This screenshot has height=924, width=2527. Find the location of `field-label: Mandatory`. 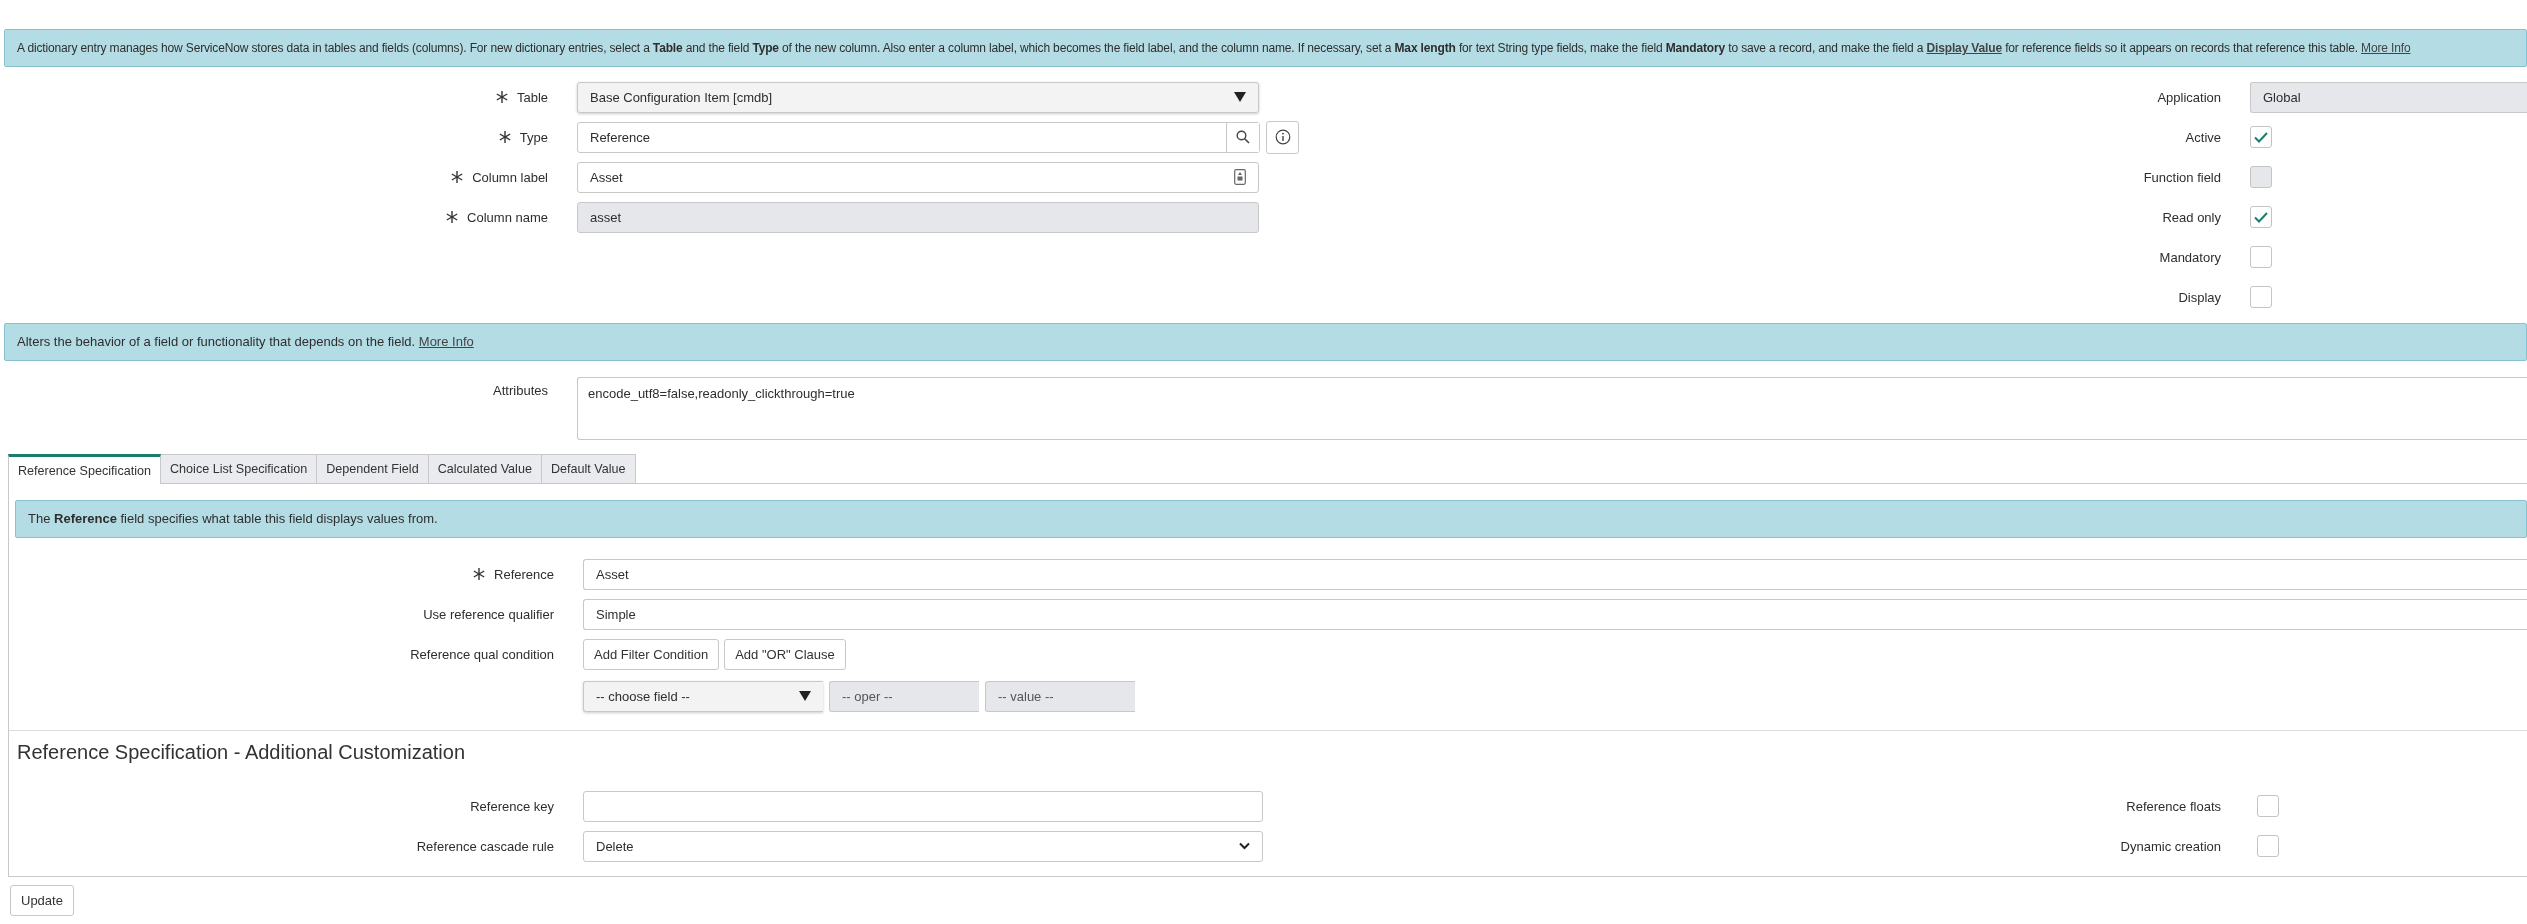

field-label: Mandatory is located at coordinates (2190, 257).